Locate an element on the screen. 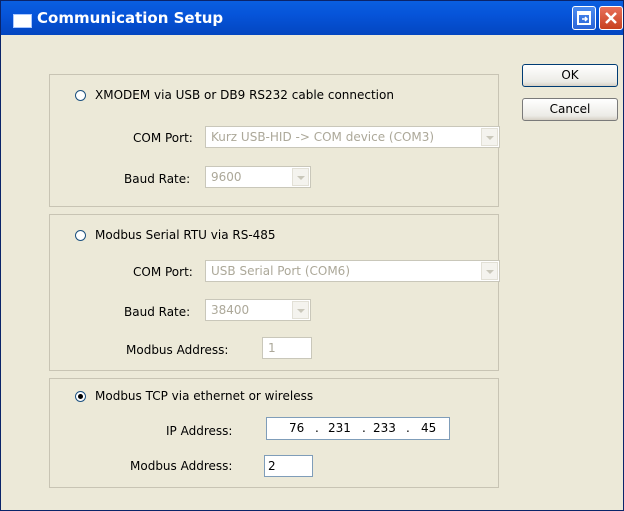  window-title: Communication Setup is located at coordinates (130, 18).